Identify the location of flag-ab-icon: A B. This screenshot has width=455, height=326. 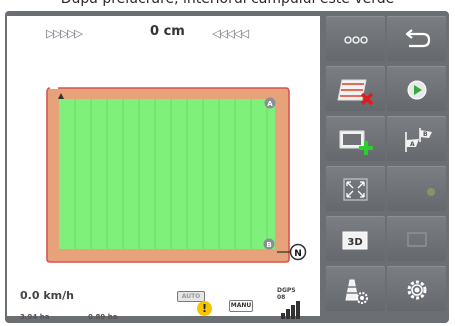
(418, 140).